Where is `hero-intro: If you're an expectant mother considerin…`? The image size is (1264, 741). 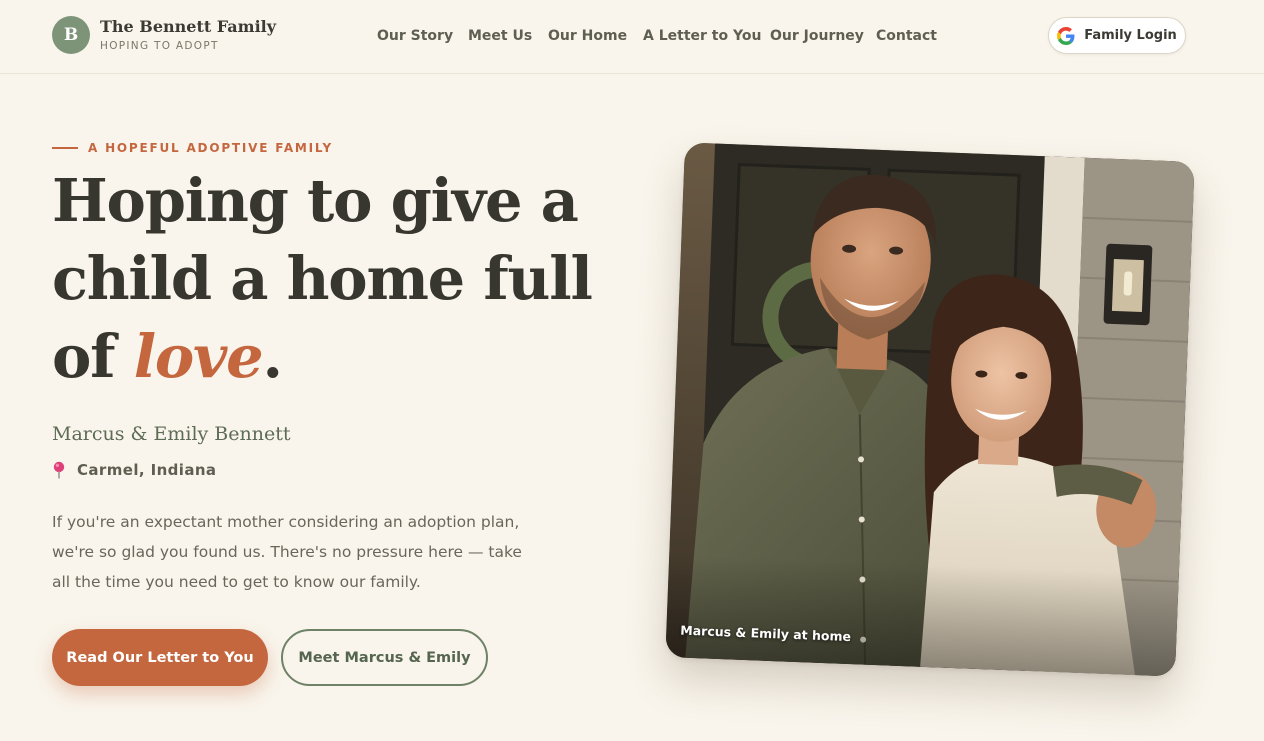 hero-intro: If you're an expectant mother considerin… is located at coordinates (287, 552).